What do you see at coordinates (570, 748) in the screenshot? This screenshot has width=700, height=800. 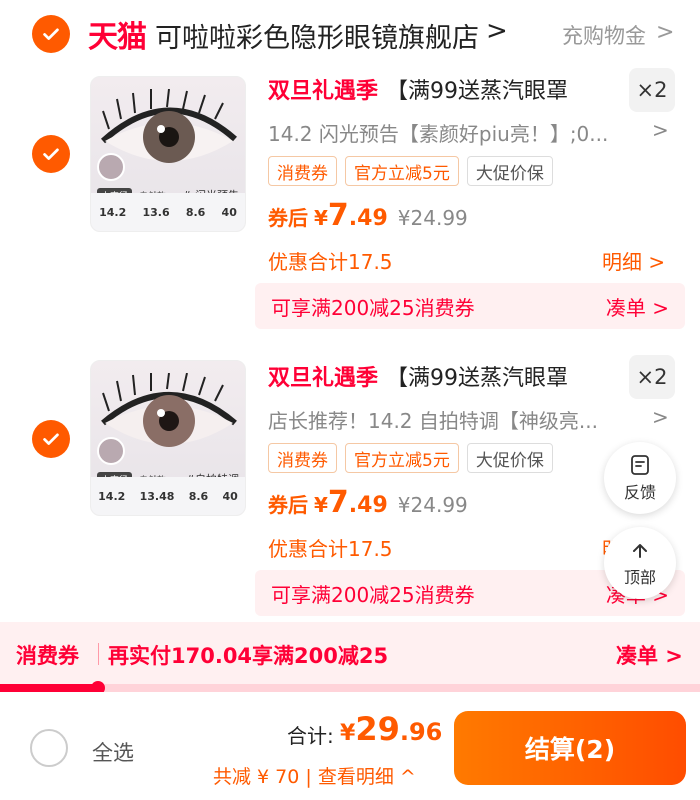 I see `checkout-button: 结算(2)` at bounding box center [570, 748].